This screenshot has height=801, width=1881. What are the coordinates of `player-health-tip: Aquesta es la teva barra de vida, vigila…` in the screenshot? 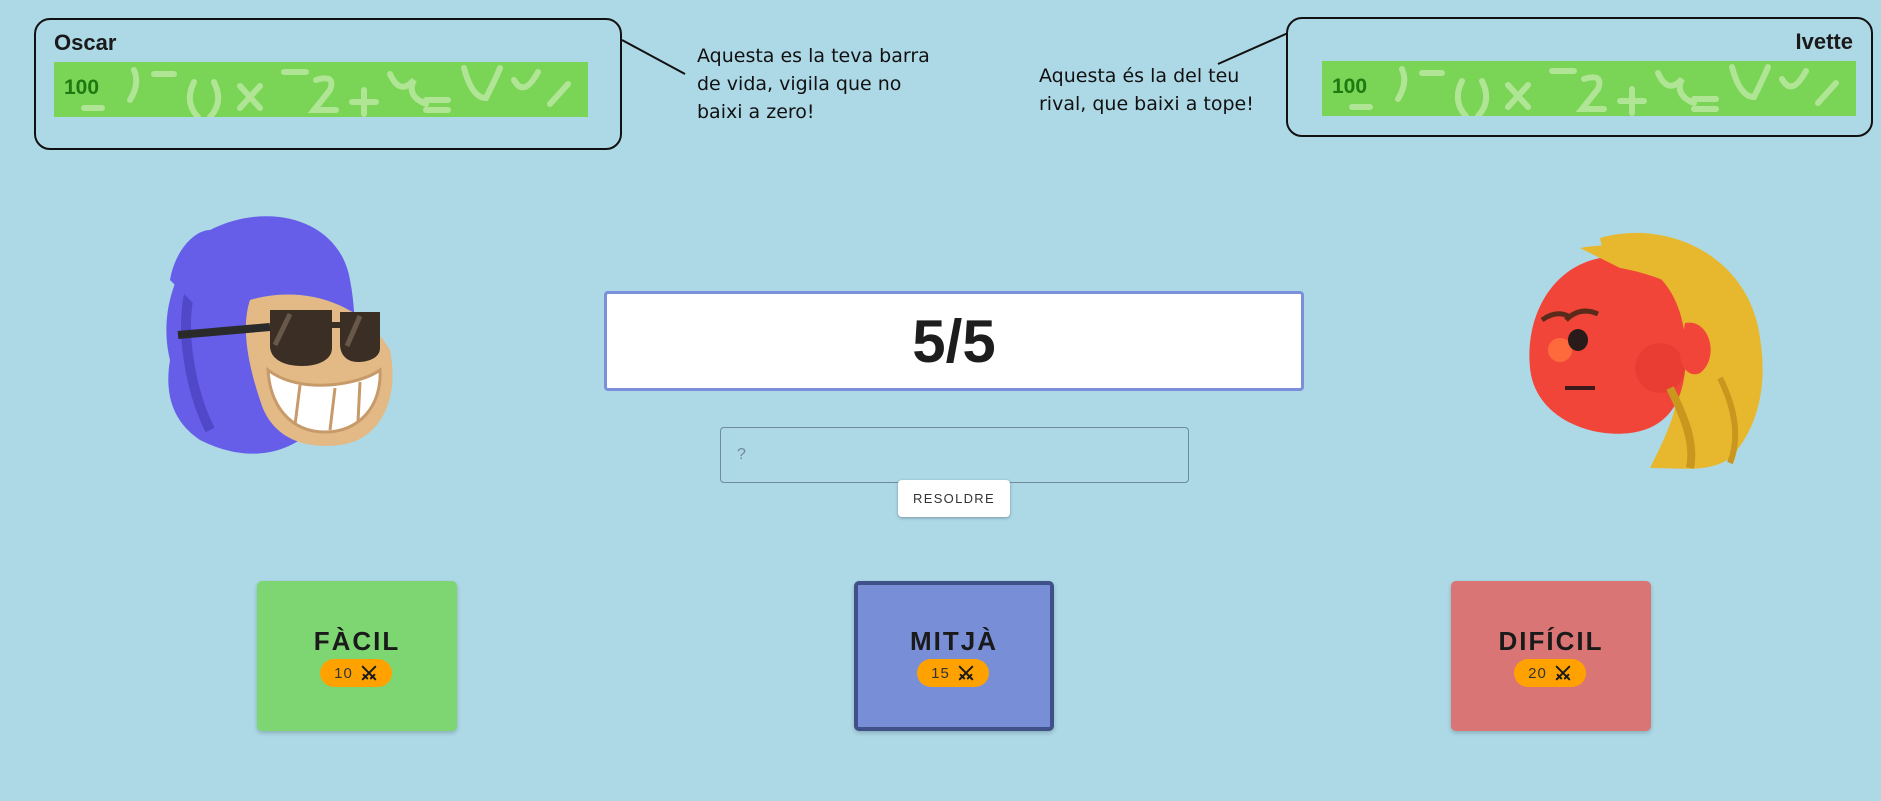 It's located at (813, 84).